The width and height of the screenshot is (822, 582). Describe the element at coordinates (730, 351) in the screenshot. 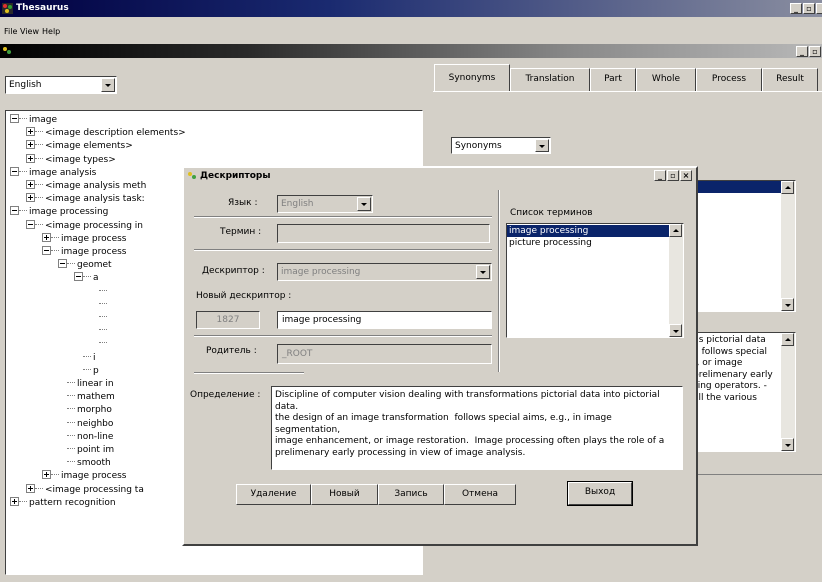

I see `definition-fragment: n follows special` at that location.